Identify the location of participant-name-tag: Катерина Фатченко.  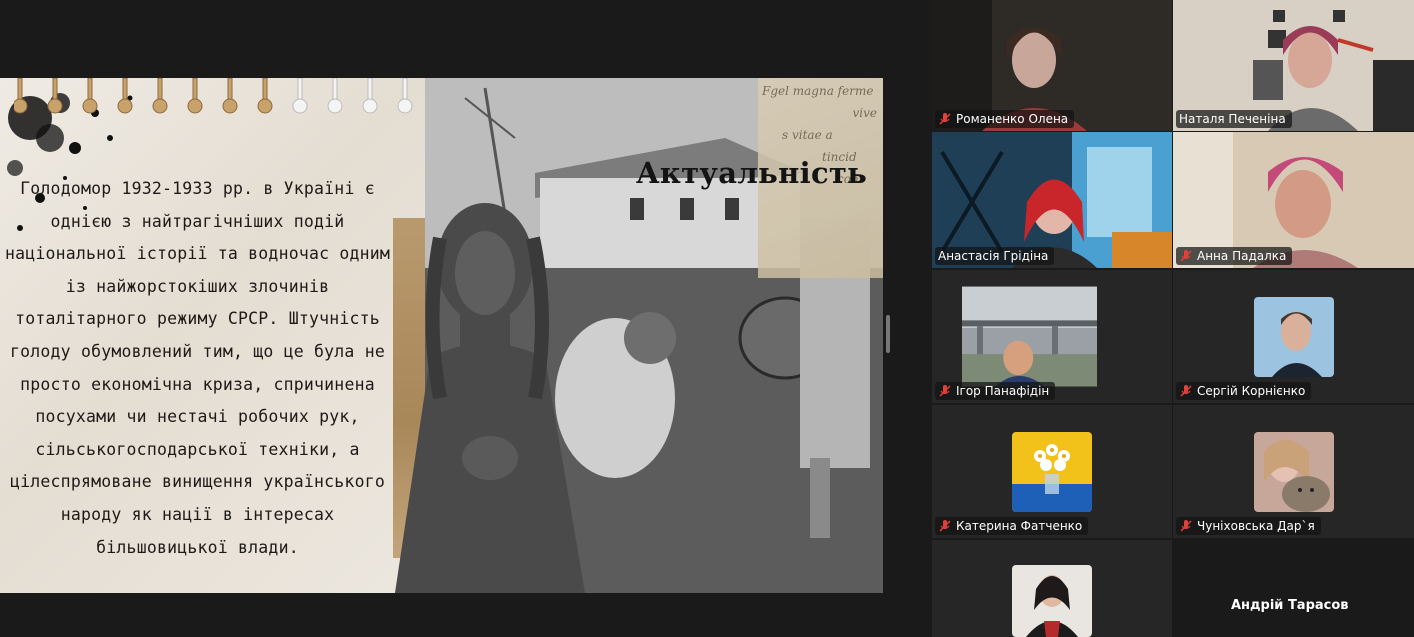
(1012, 526).